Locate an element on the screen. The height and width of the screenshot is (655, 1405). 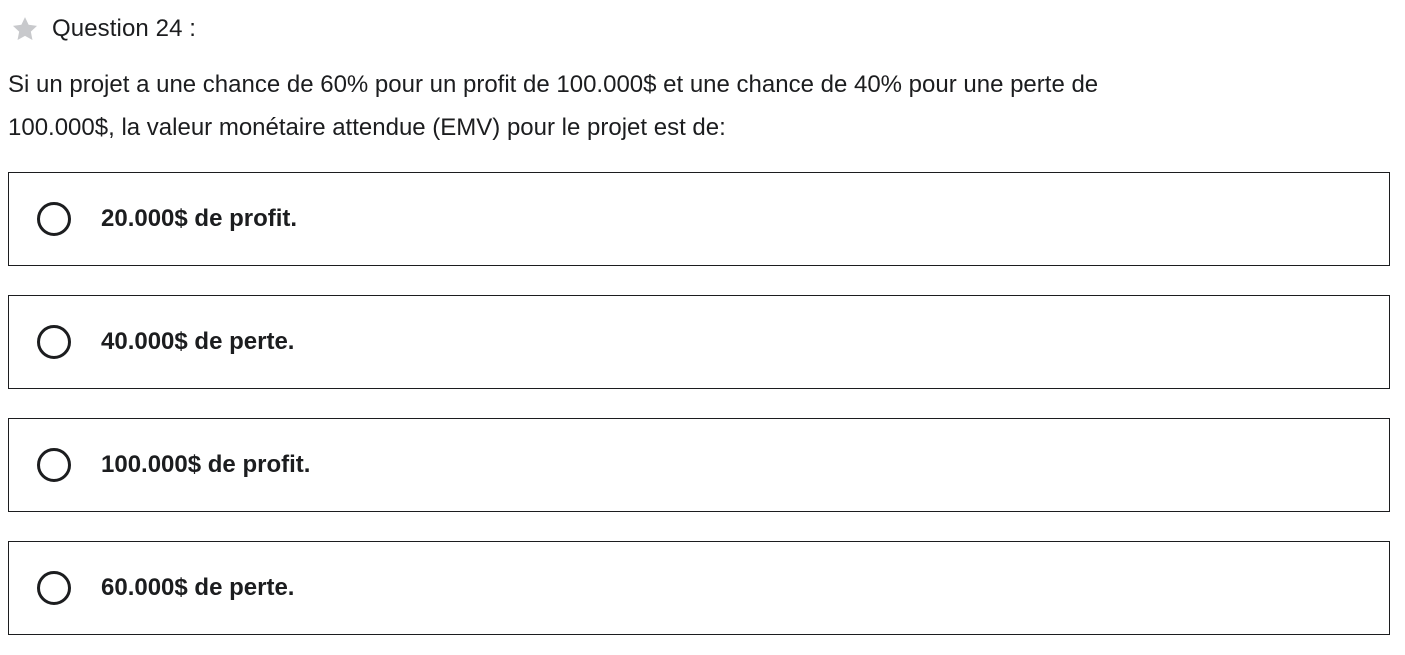
question-header: Question 24 : is located at coordinates (103, 29).